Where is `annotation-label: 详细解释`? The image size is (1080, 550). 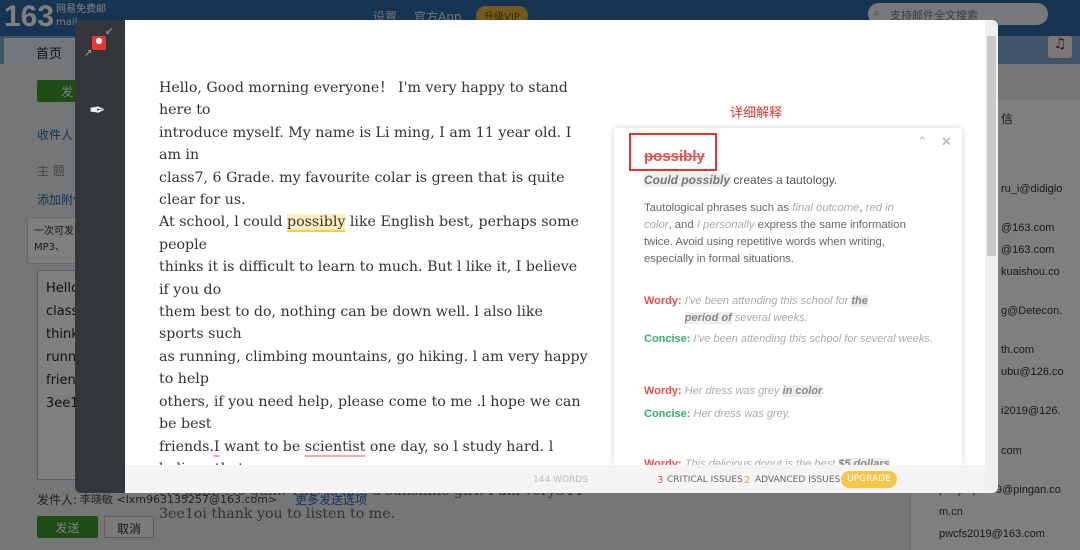 annotation-label: 详细解释 is located at coordinates (756, 113).